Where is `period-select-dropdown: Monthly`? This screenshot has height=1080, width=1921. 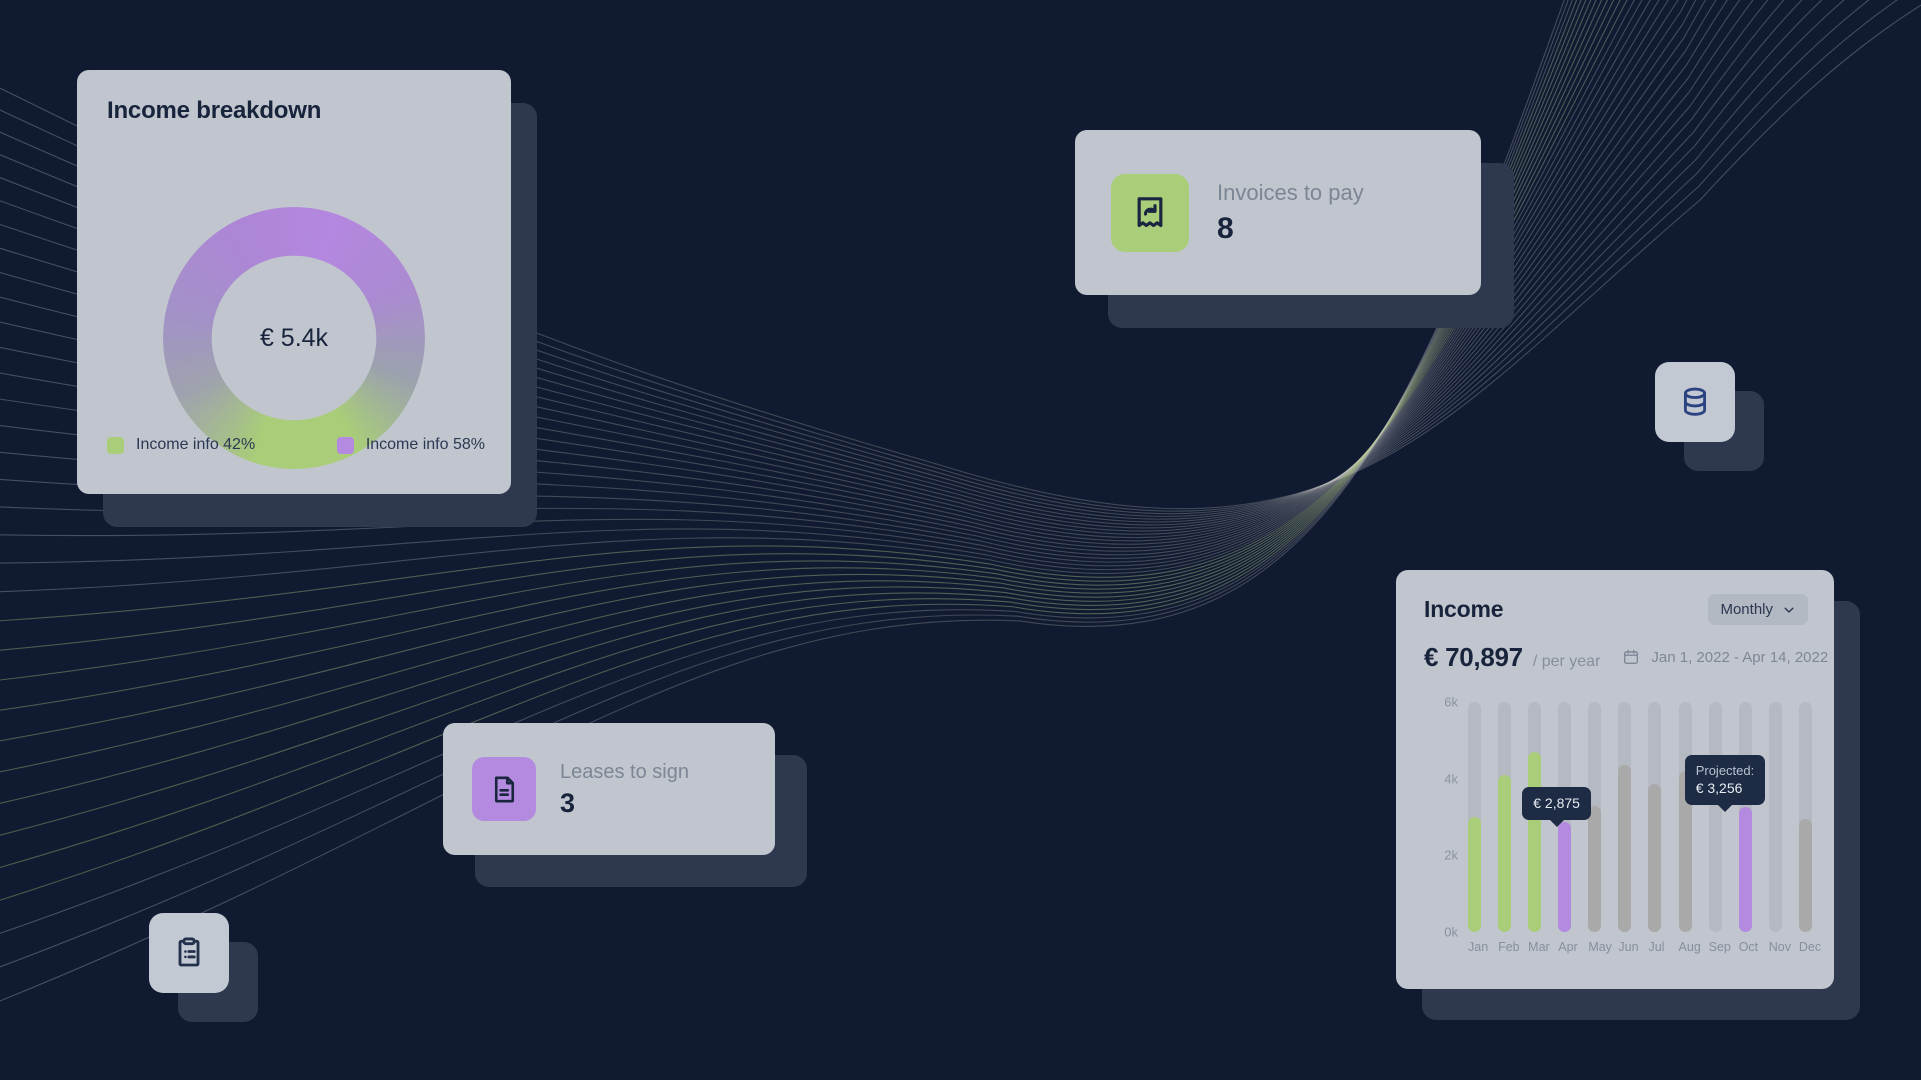
period-select-dropdown: Monthly is located at coordinates (1758, 609).